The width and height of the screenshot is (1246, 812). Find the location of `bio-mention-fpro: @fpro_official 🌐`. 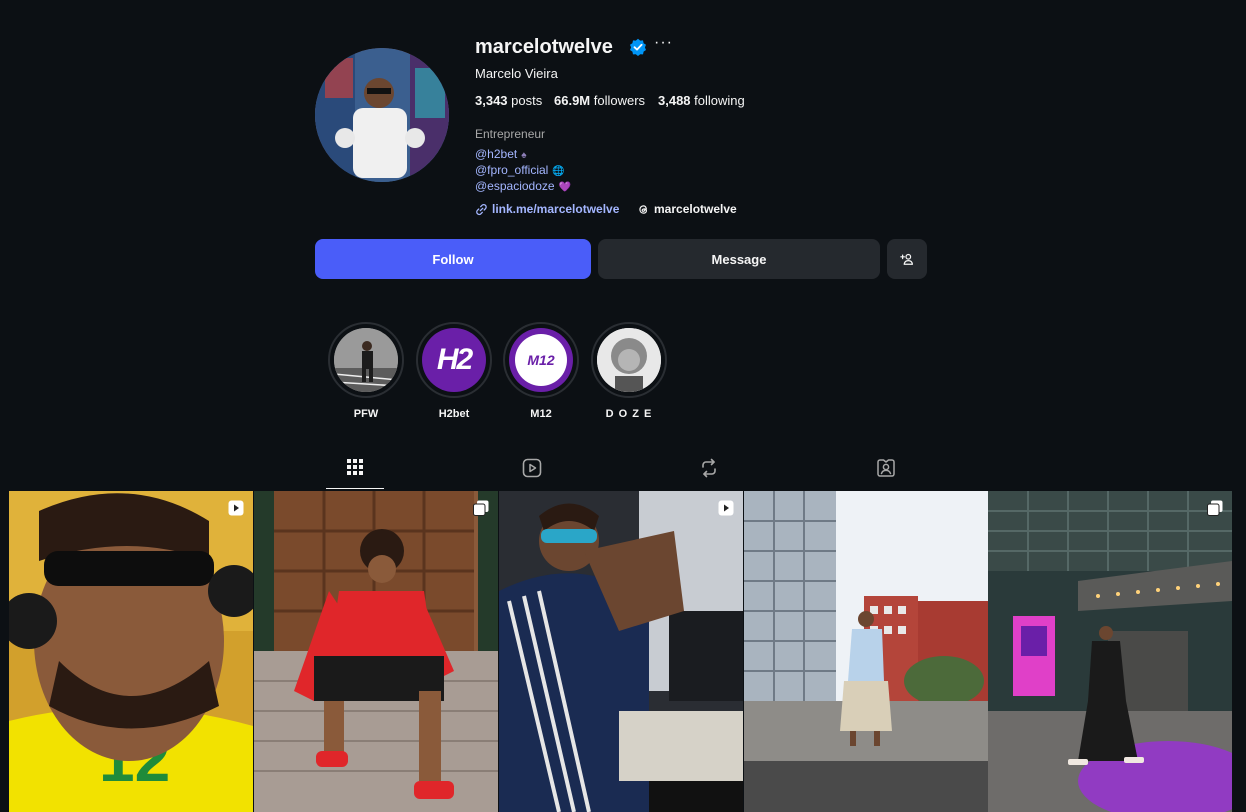

bio-mention-fpro: @fpro_official 🌐 is located at coordinates (520, 170).